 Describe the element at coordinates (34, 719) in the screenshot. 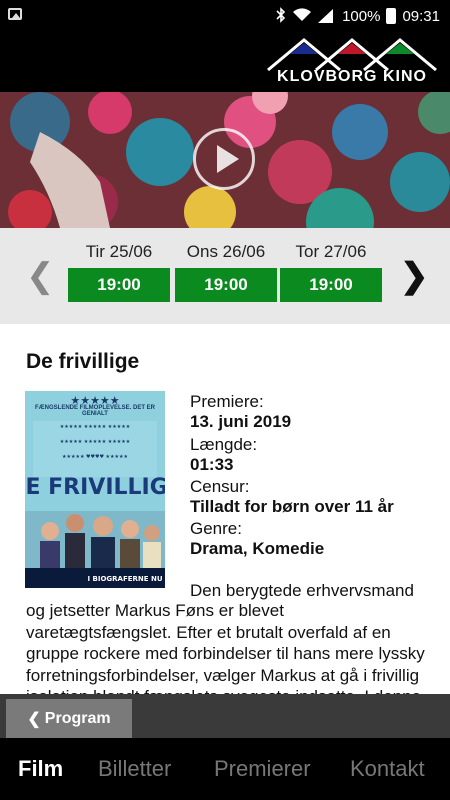

I see `chevron-left-icon: ❮` at that location.